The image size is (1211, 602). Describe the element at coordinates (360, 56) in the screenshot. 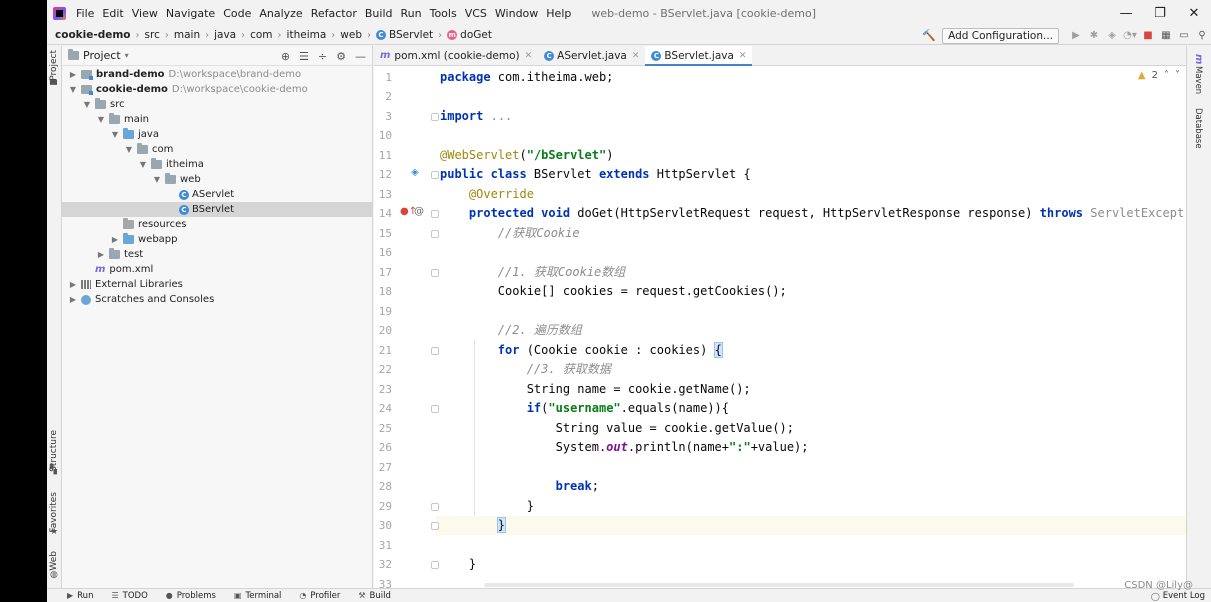

I see `hide-icon: —` at that location.